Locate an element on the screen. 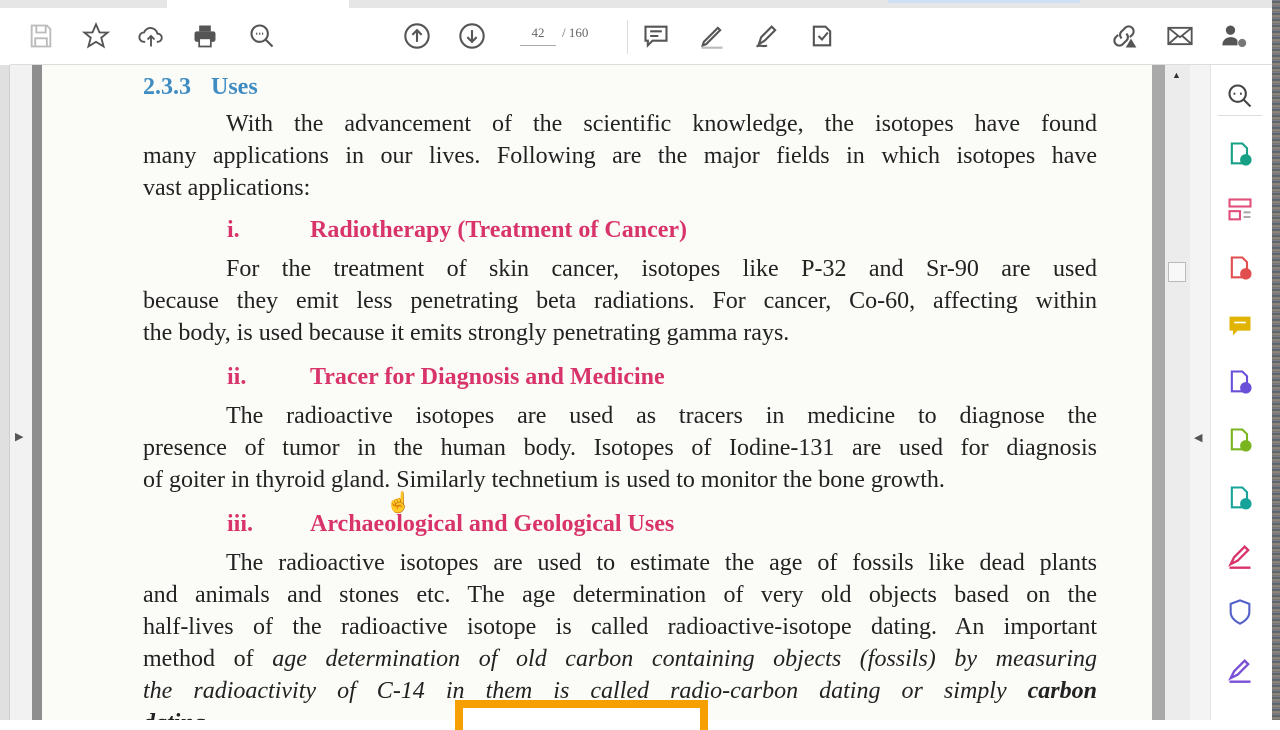 This screenshot has width=1280, height=730. left-frame is located at coordinates (5, 392).